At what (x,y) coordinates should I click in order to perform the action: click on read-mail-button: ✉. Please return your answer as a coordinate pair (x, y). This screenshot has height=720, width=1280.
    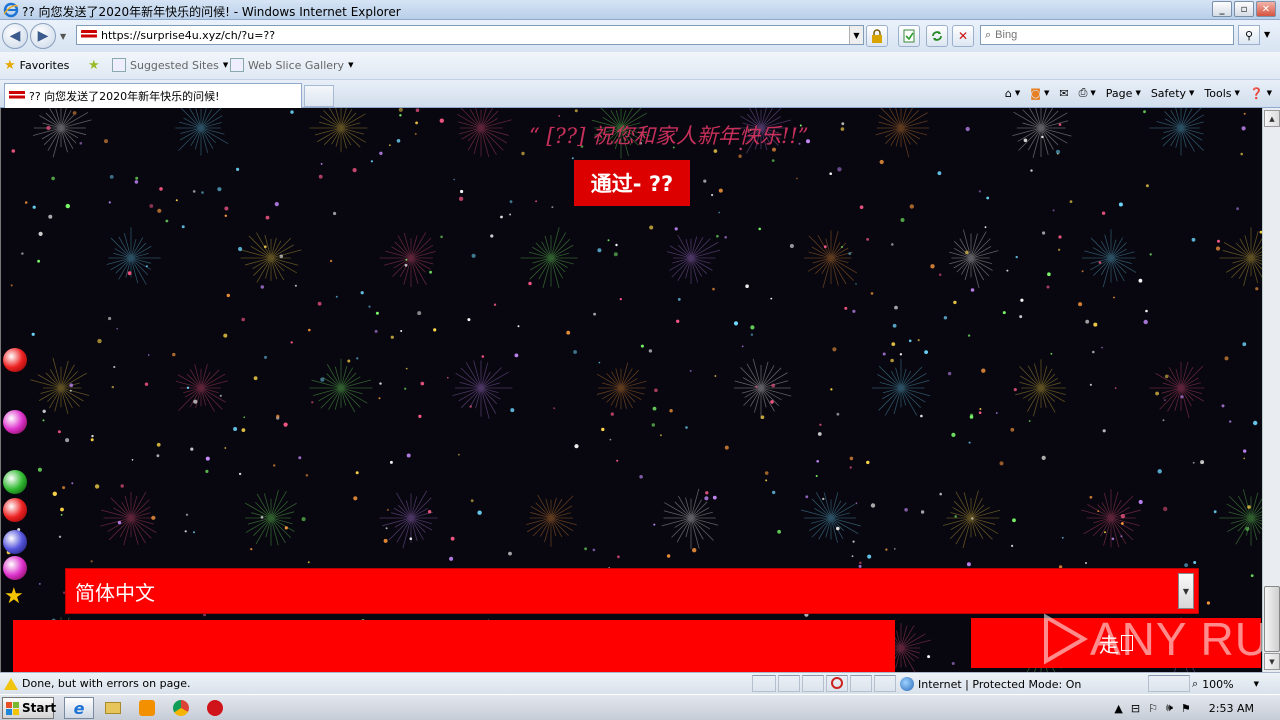
    Looking at the image, I should click on (1063, 93).